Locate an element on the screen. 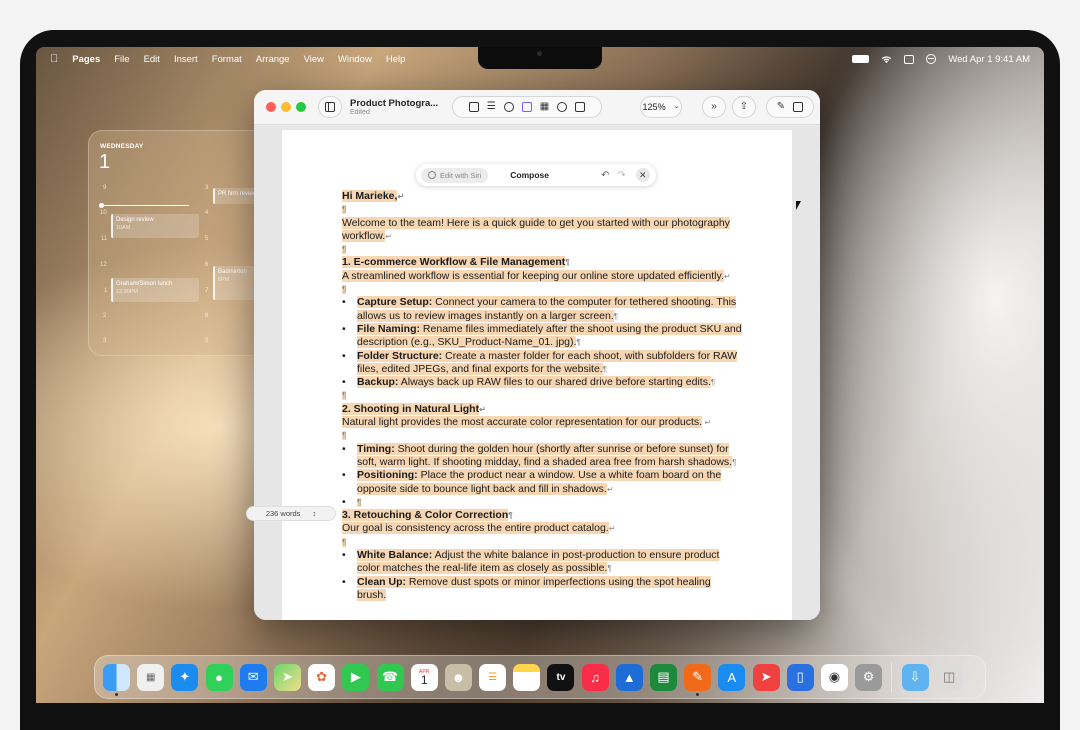  messages-icon: ● is located at coordinates (219, 677).